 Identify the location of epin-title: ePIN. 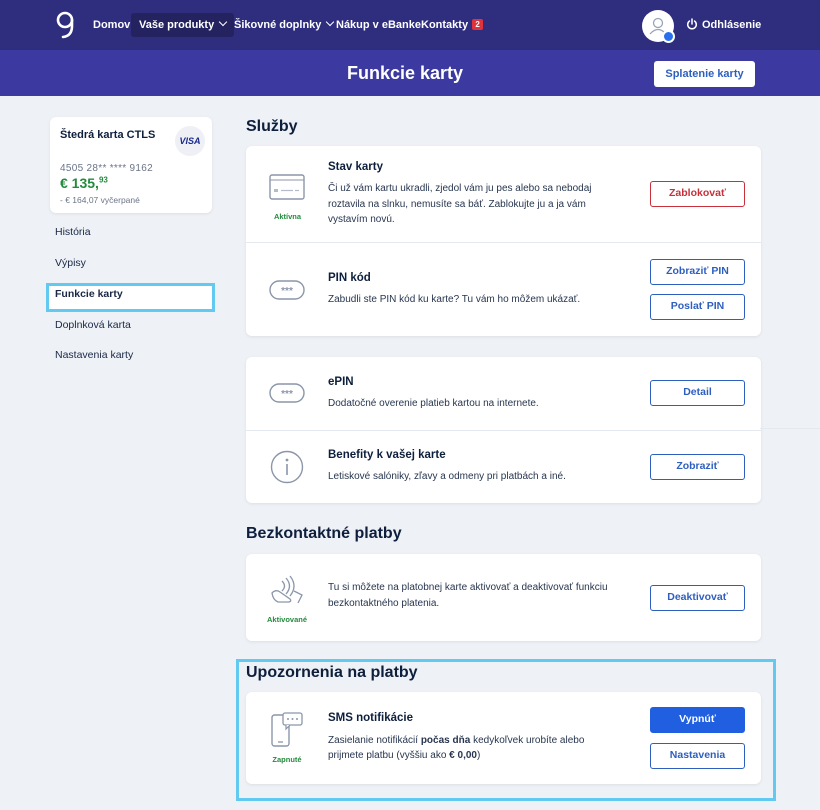
(341, 382).